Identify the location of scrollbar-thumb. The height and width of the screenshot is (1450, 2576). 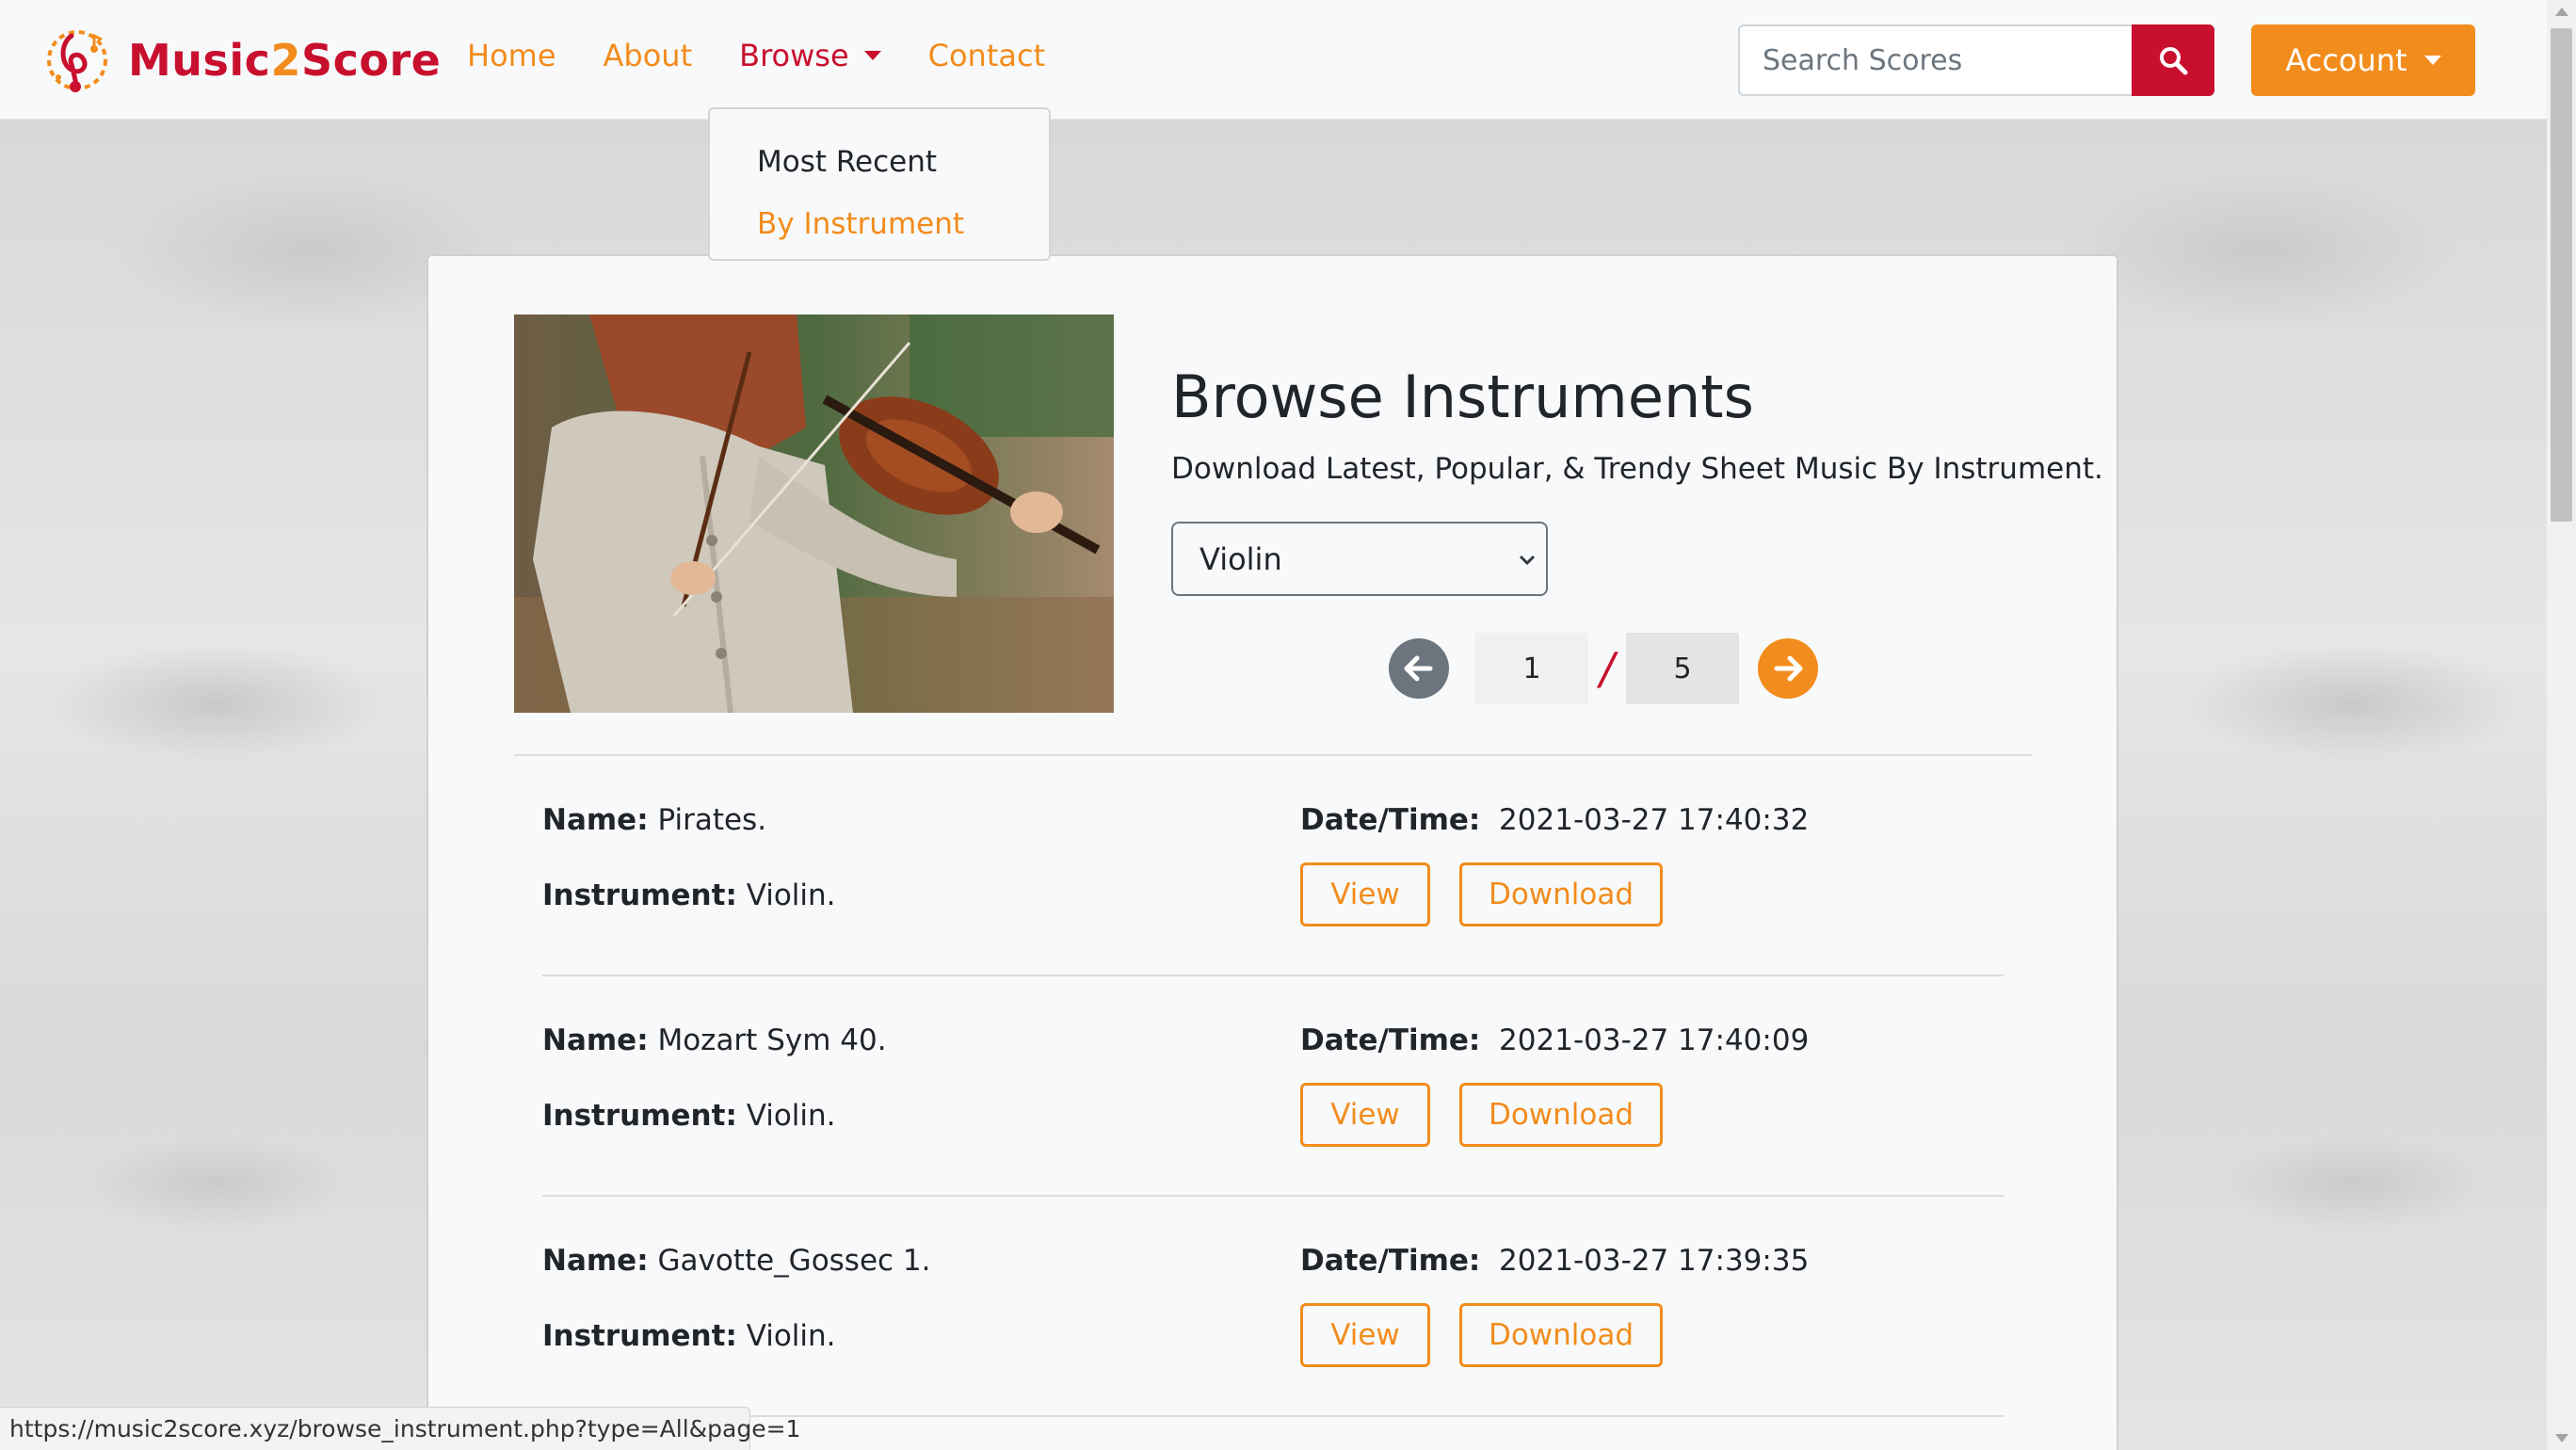
(2561, 275).